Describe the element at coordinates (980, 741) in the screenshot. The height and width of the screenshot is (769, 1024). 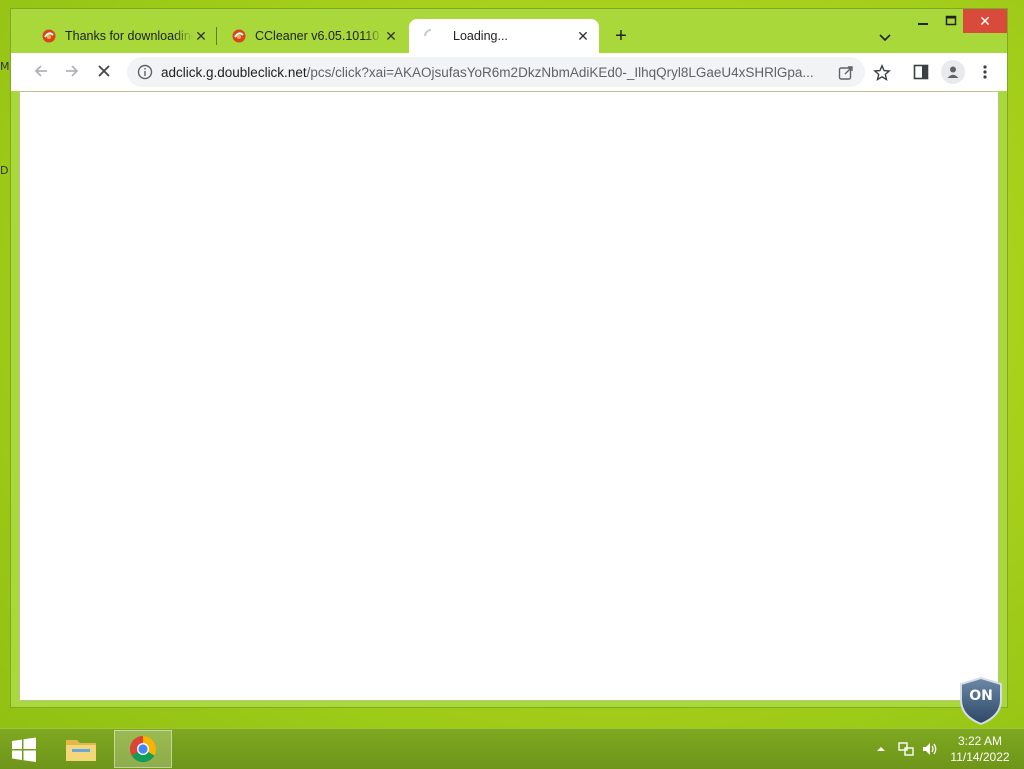
I see `clock-time: 3:22 AM` at that location.